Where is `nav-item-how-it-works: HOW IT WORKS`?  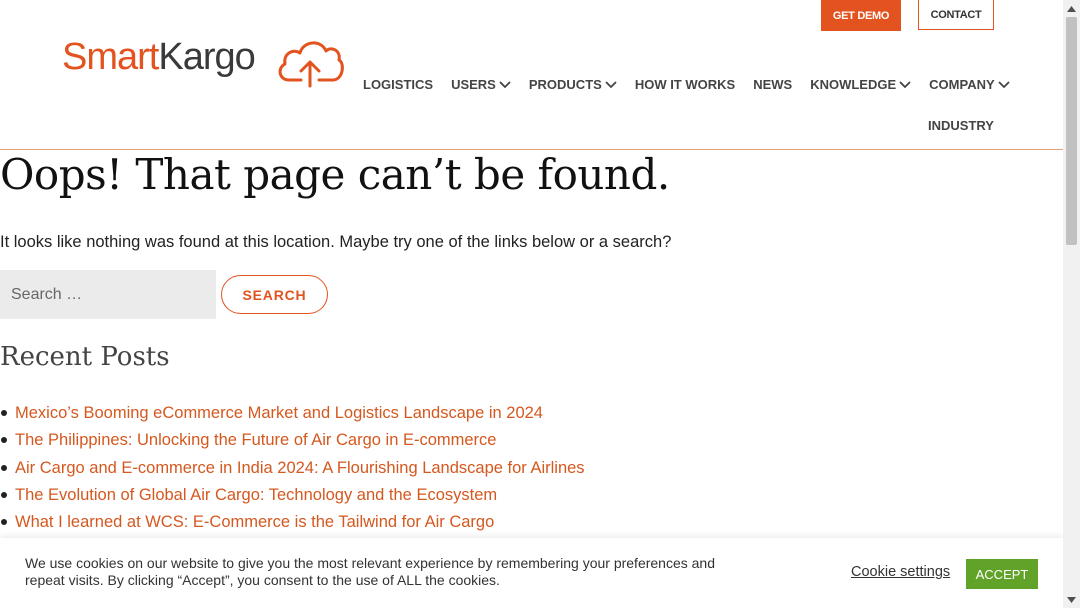
nav-item-how-it-works: HOW IT WORKS is located at coordinates (685, 84).